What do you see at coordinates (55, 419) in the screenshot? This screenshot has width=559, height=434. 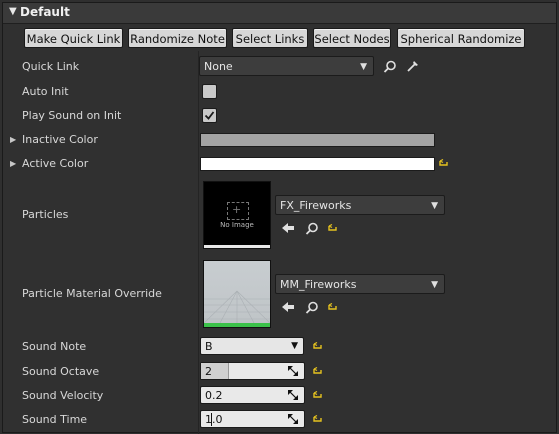 I see `sound-time-label: Sound Time` at bounding box center [55, 419].